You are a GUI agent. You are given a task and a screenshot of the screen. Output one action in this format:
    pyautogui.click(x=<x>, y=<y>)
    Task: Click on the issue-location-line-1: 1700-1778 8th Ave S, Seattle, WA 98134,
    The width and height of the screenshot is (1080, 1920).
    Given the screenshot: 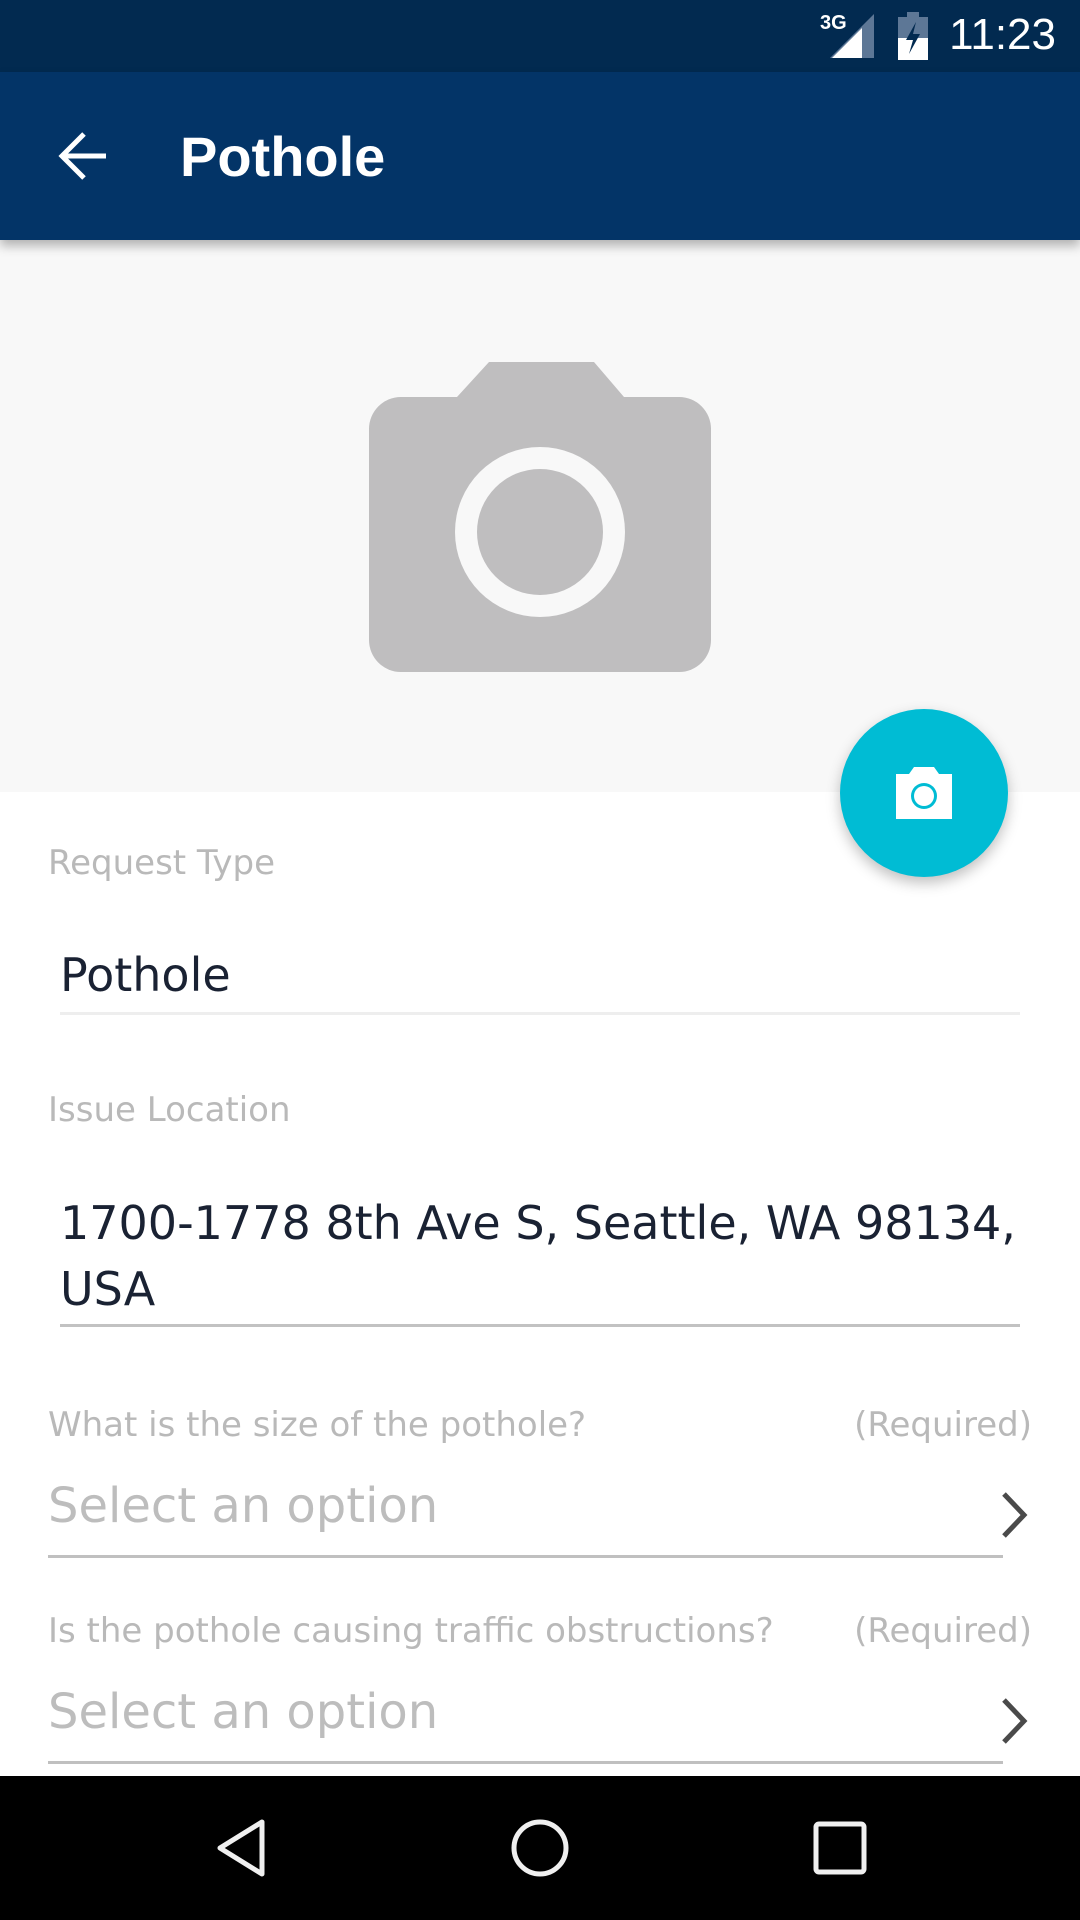 What is the action you would take?
    pyautogui.click(x=538, y=1223)
    